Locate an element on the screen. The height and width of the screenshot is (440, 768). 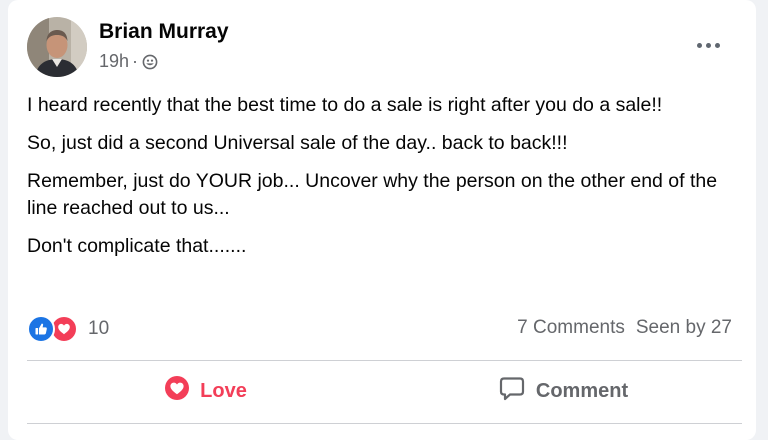
comment-button: Comment is located at coordinates (563, 391).